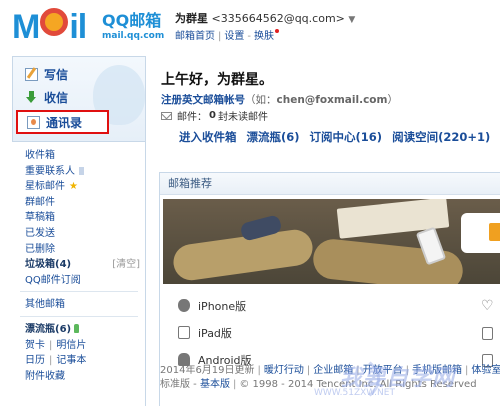  What do you see at coordinates (222, 306) in the screenshot?
I see `platform-label: iPhone版` at bounding box center [222, 306].